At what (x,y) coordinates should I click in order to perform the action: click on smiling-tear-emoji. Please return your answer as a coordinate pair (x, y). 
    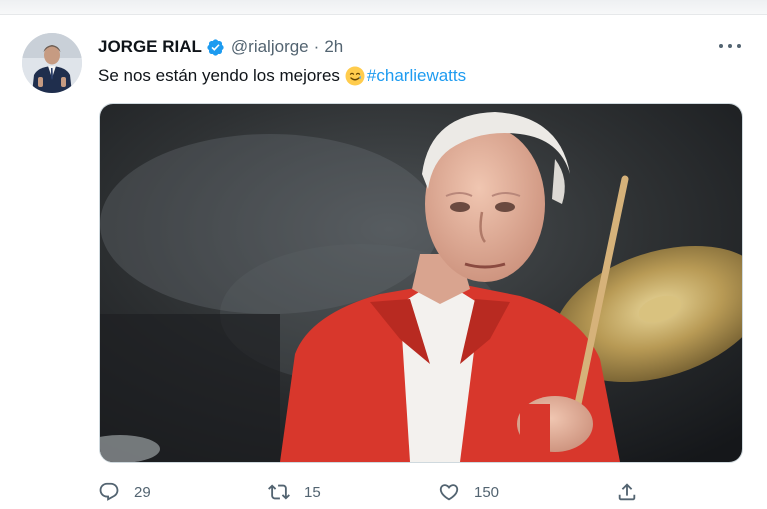
    Looking at the image, I should click on (355, 76).